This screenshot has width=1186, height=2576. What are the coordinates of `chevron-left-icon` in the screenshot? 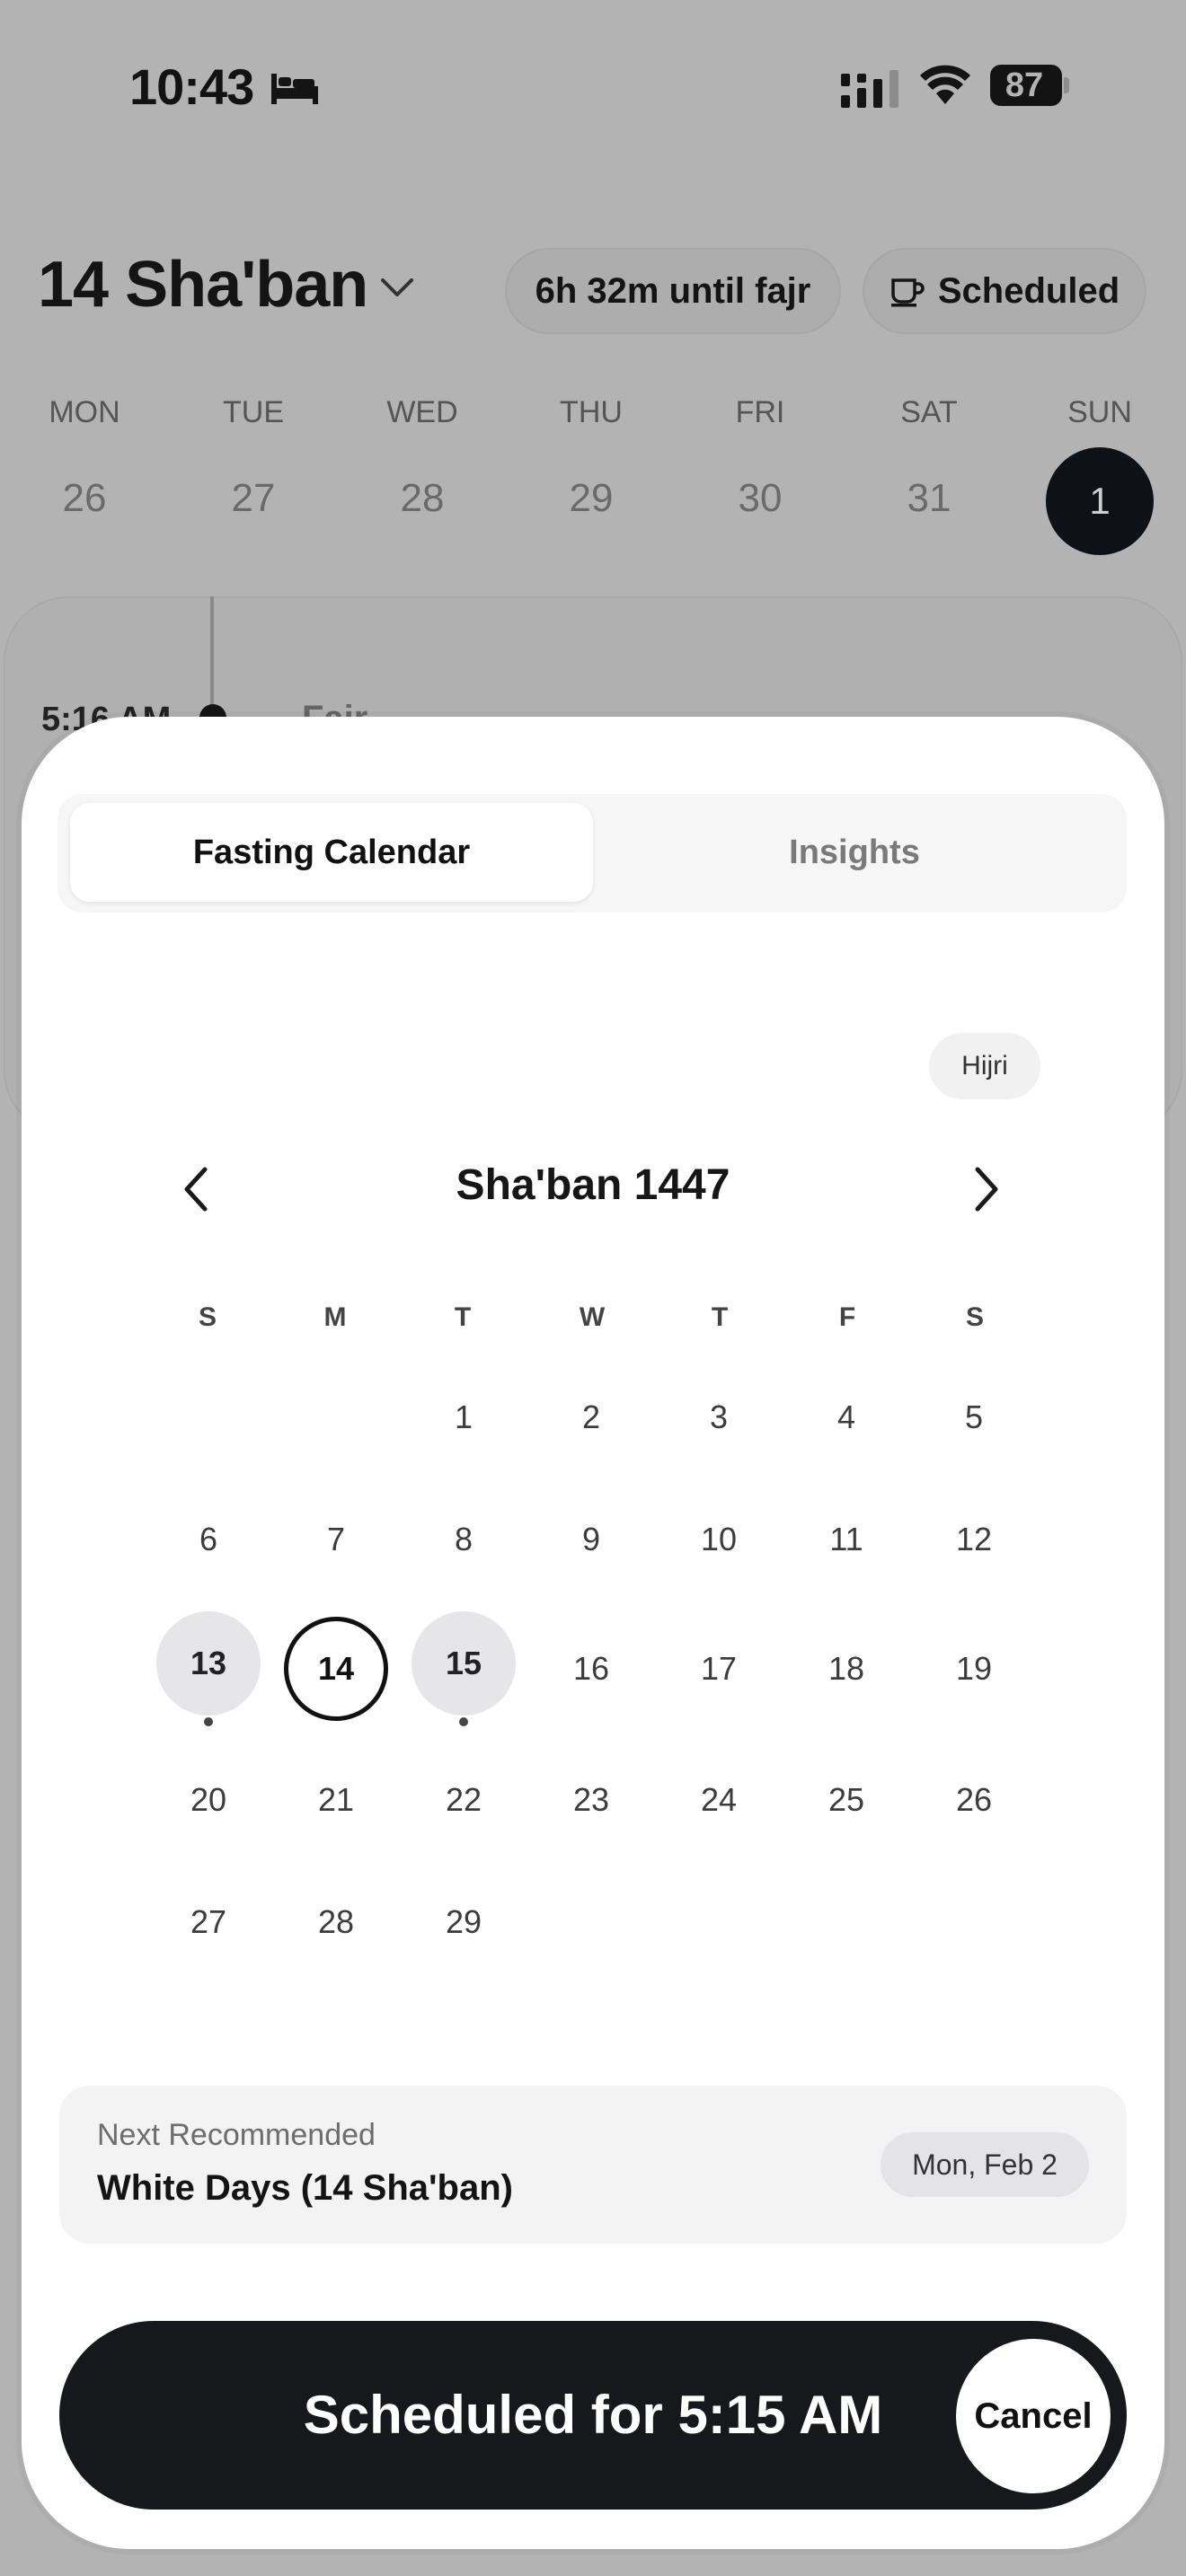 It's located at (196, 1189).